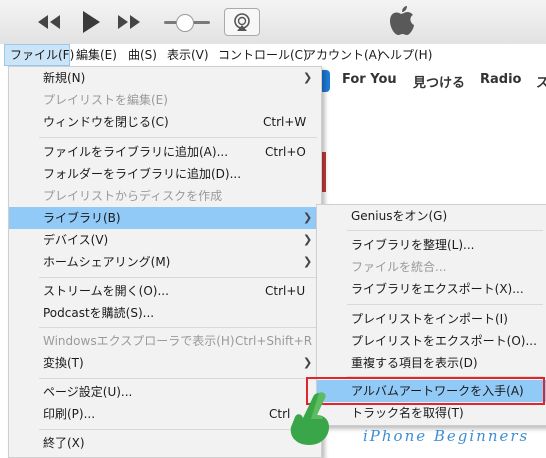 This screenshot has width=546, height=458. Describe the element at coordinates (64, 78) in the screenshot. I see `menu-item-label: 新規(N)` at that location.